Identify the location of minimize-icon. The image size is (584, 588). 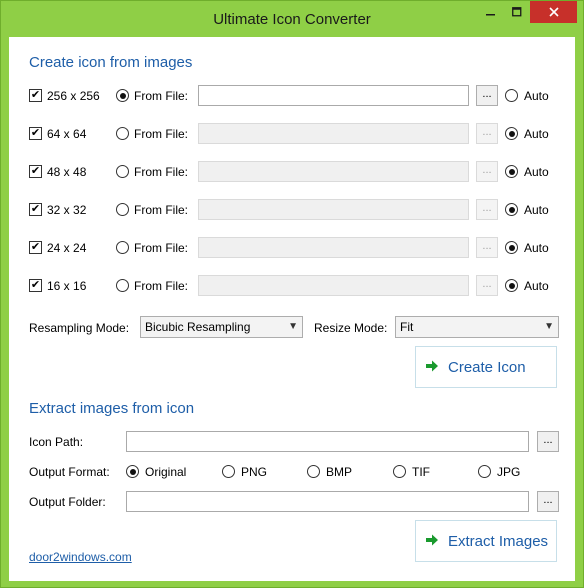
(490, 15).